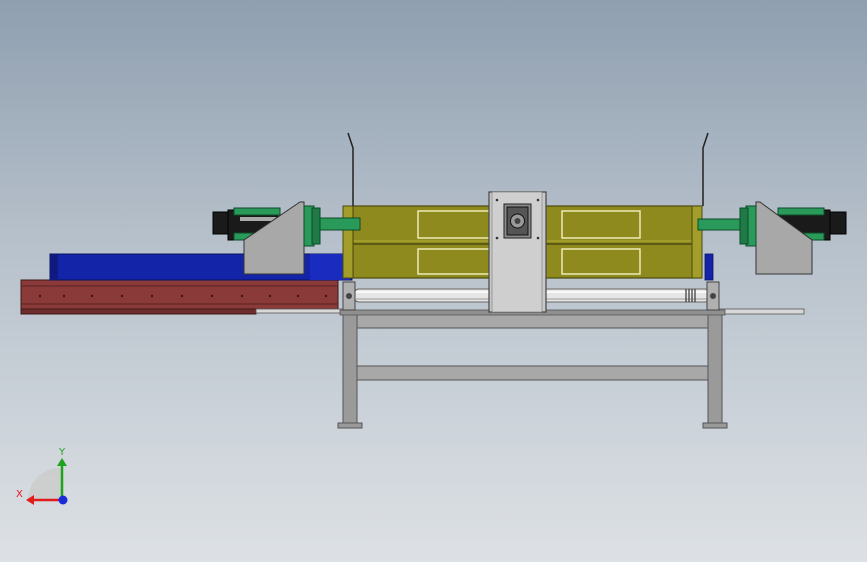  I want to click on triad-plane-quadrant, so click(44, 483).